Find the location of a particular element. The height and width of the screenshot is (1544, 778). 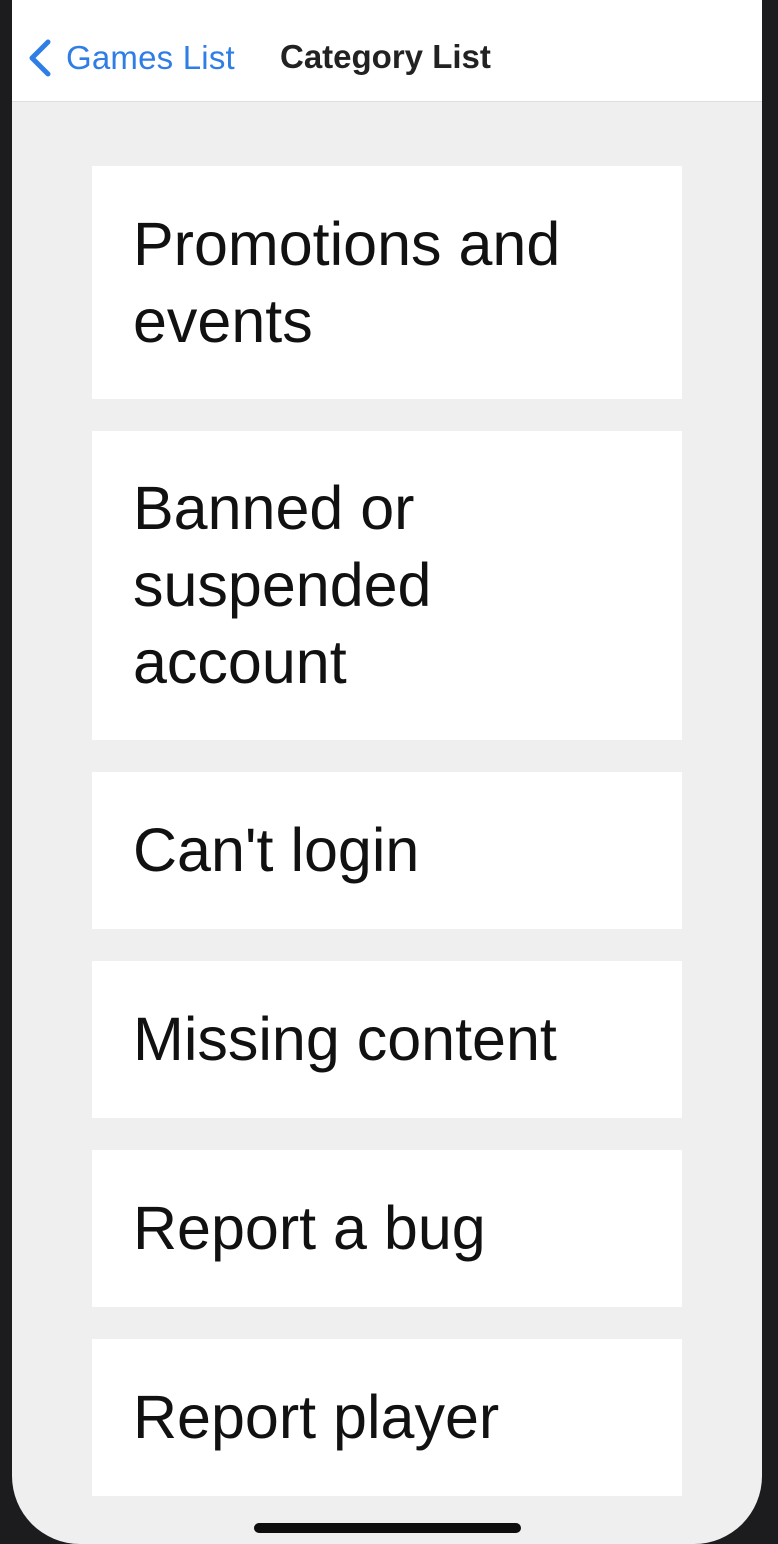

back-button-label: Games List is located at coordinates (150, 57).